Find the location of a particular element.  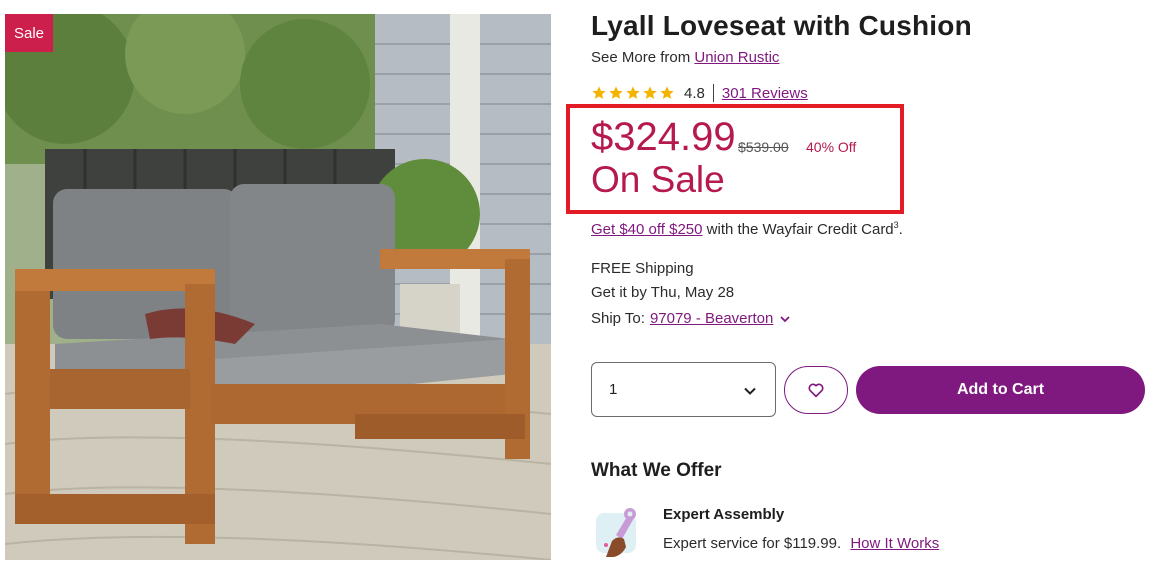

sale-price: $324.99 is located at coordinates (663, 137).